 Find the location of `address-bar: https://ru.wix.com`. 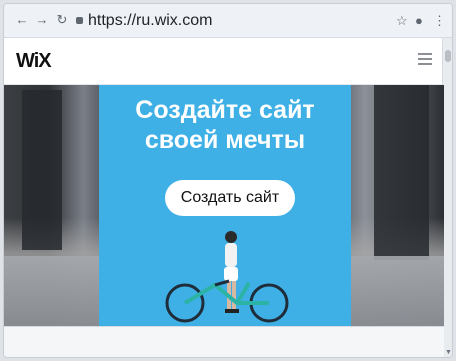

address-bar: https://ru.wix.com is located at coordinates (242, 21).